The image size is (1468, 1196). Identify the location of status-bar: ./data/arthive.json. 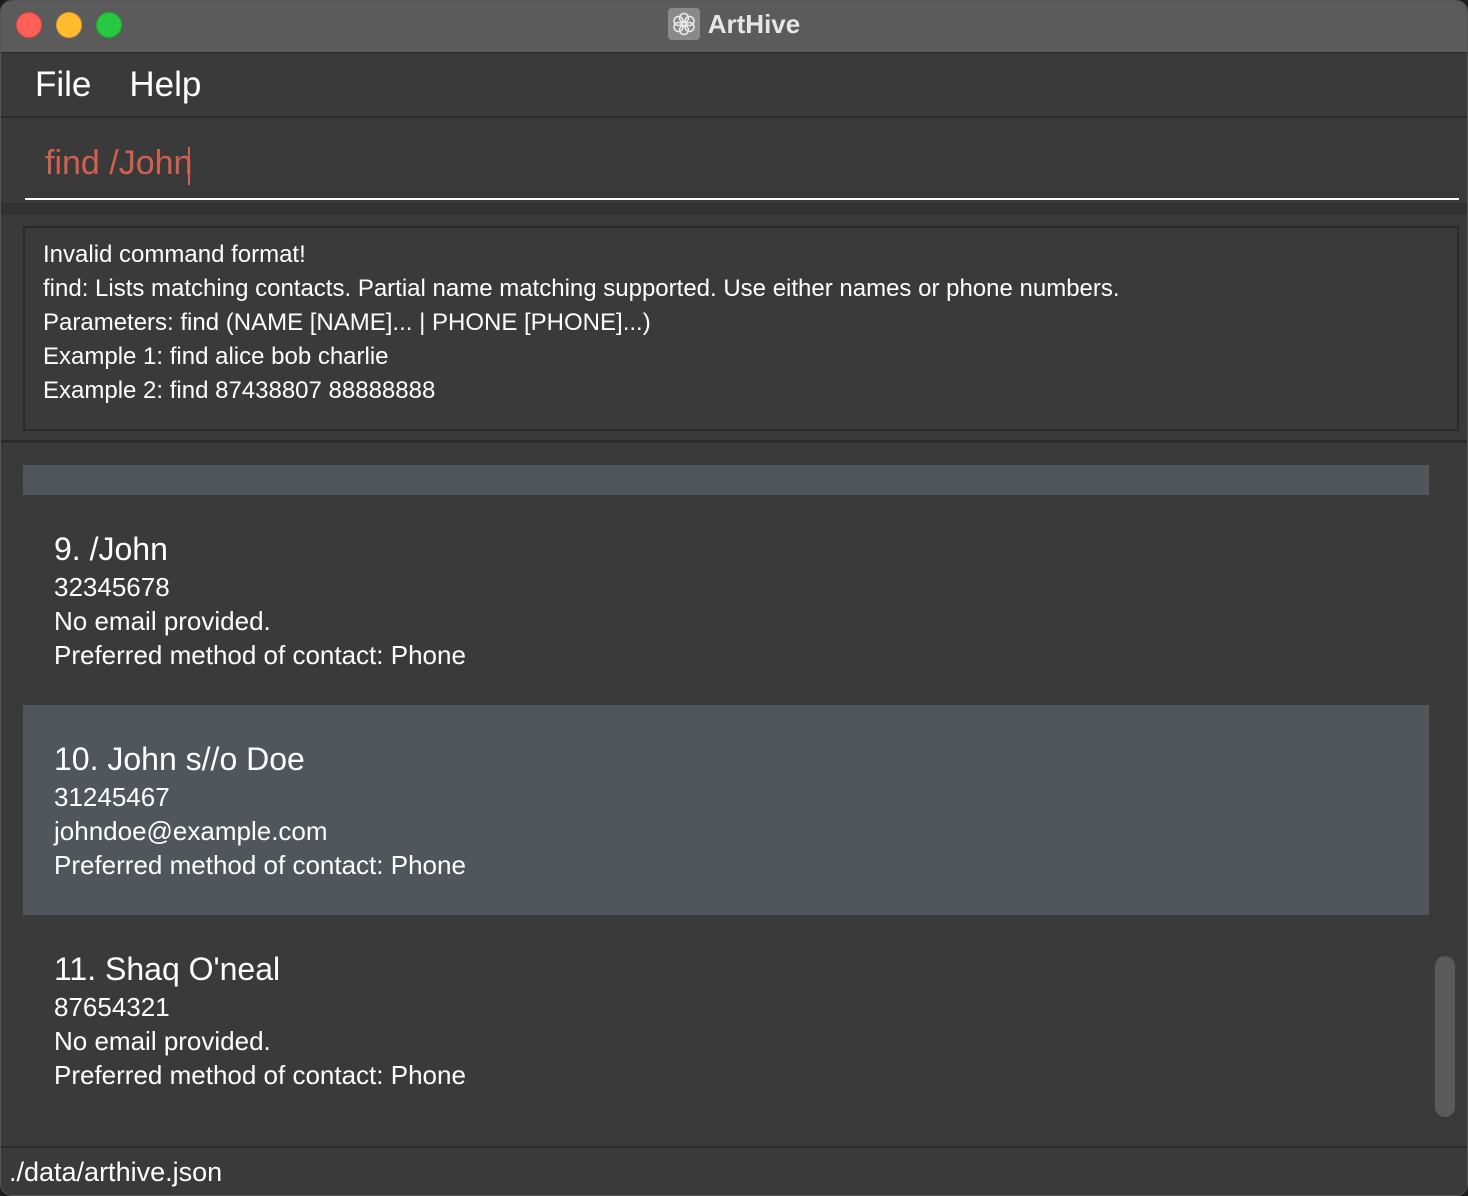
(734, 1170).